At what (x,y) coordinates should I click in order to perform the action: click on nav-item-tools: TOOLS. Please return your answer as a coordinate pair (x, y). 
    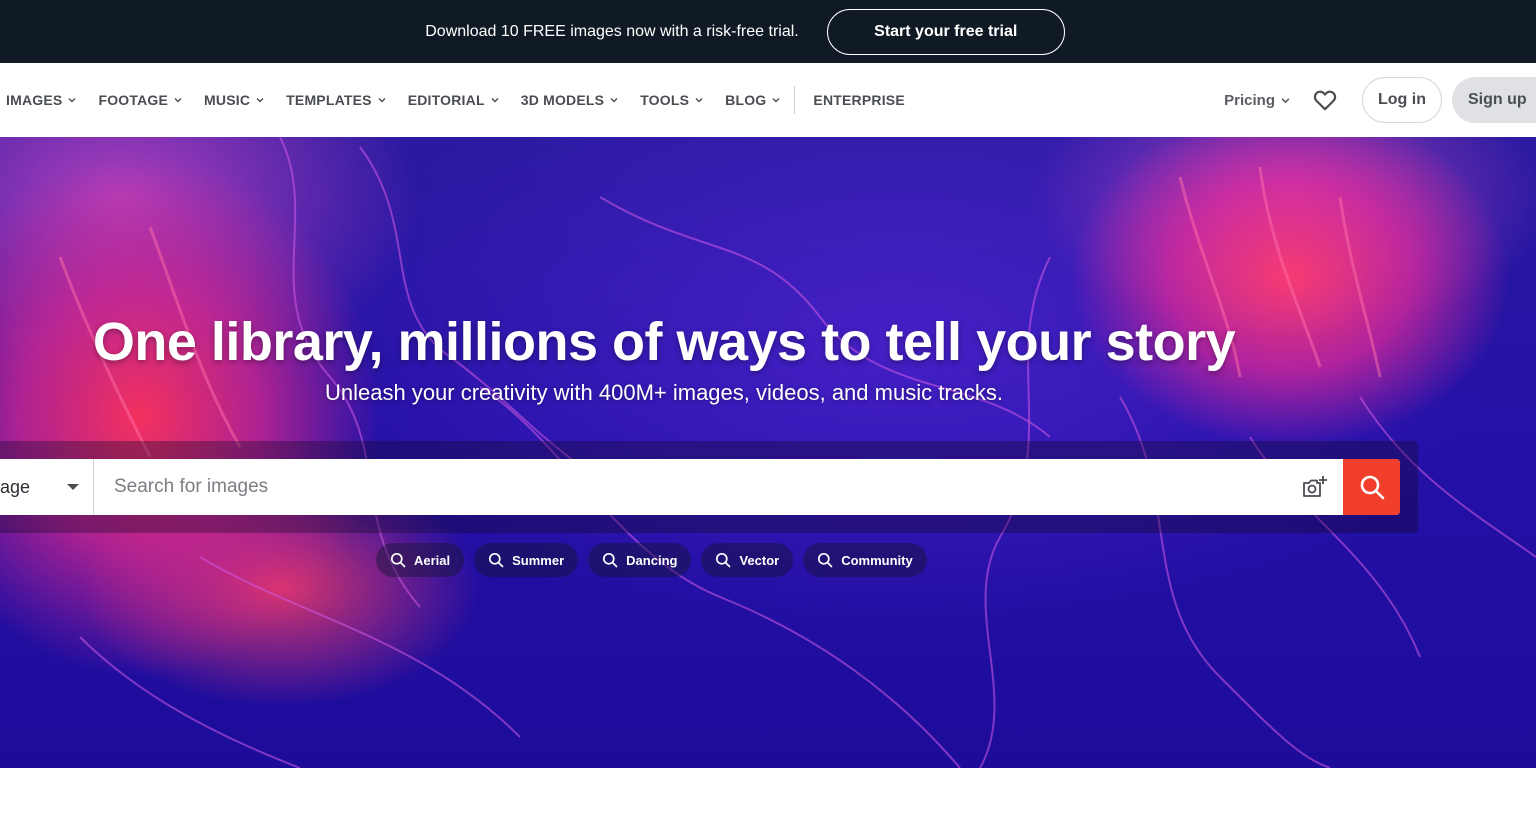
    Looking at the image, I should click on (671, 100).